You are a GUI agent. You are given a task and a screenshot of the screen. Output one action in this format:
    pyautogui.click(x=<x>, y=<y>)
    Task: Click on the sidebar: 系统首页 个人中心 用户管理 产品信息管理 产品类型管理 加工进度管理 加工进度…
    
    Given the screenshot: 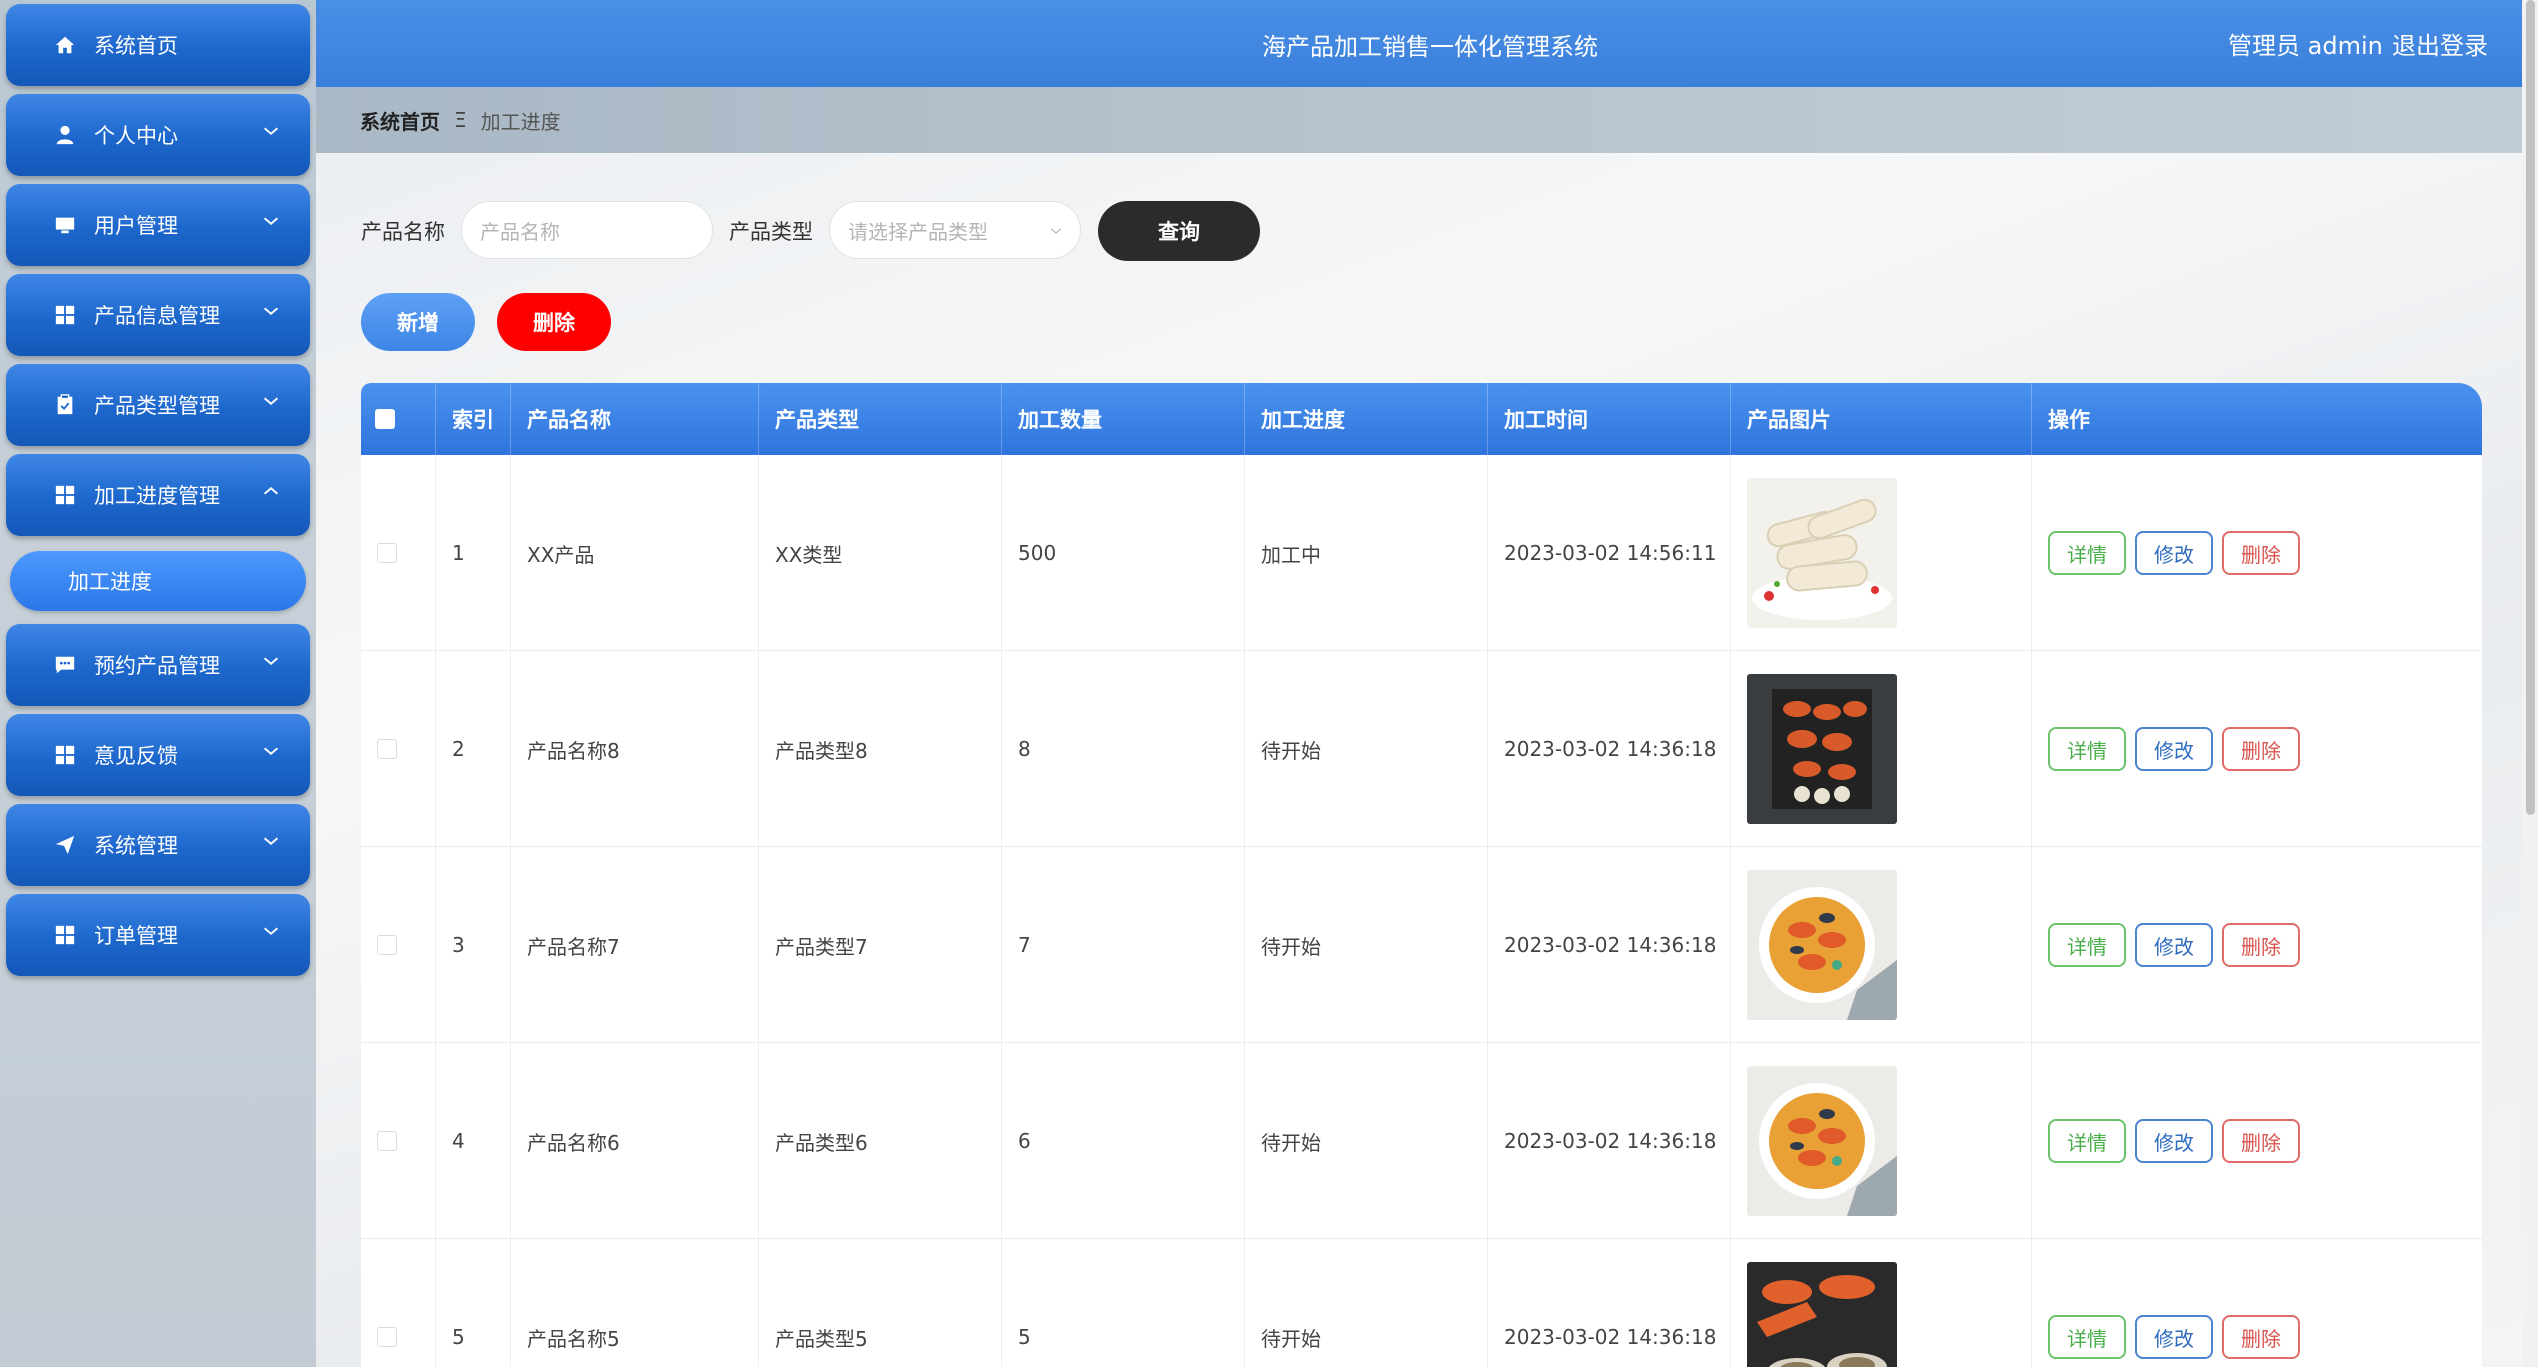 What is the action you would take?
    pyautogui.click(x=158, y=683)
    